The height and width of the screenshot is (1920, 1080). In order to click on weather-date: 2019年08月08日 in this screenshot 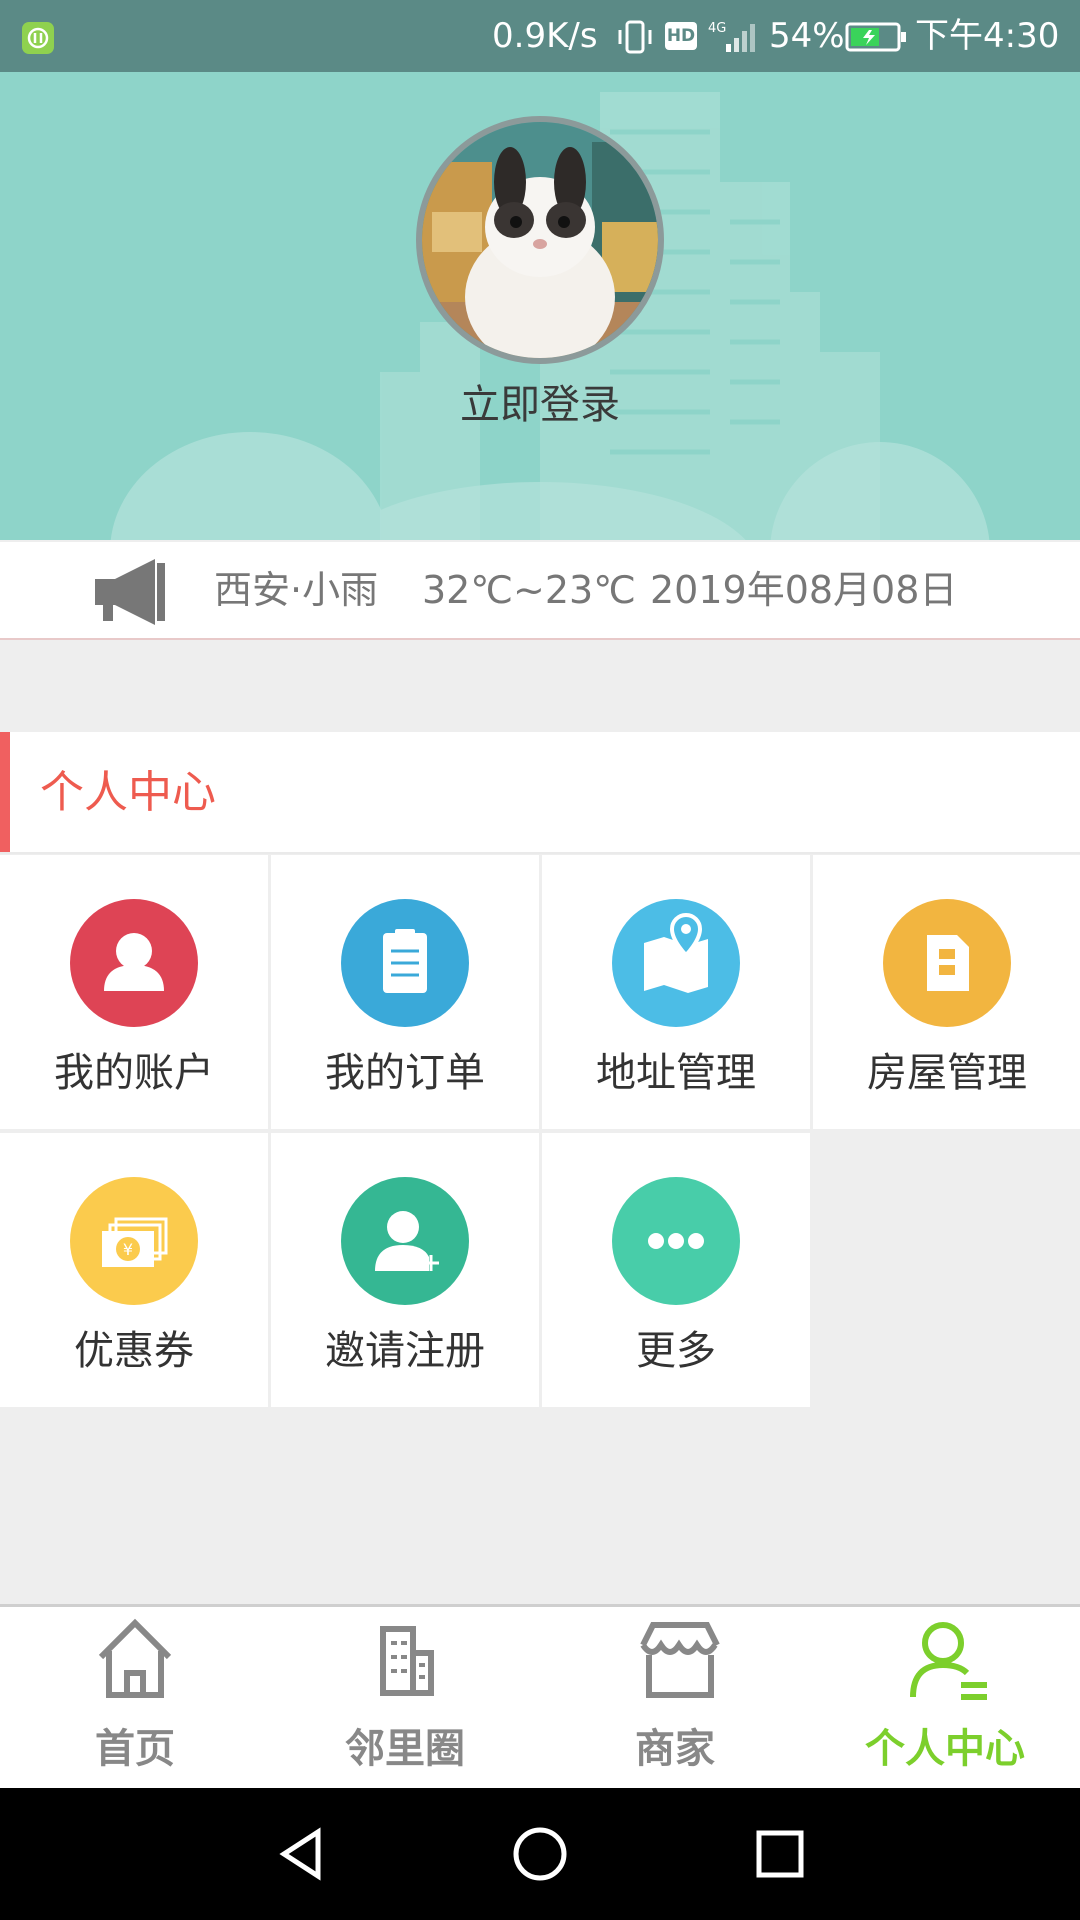, I will do `click(804, 590)`.